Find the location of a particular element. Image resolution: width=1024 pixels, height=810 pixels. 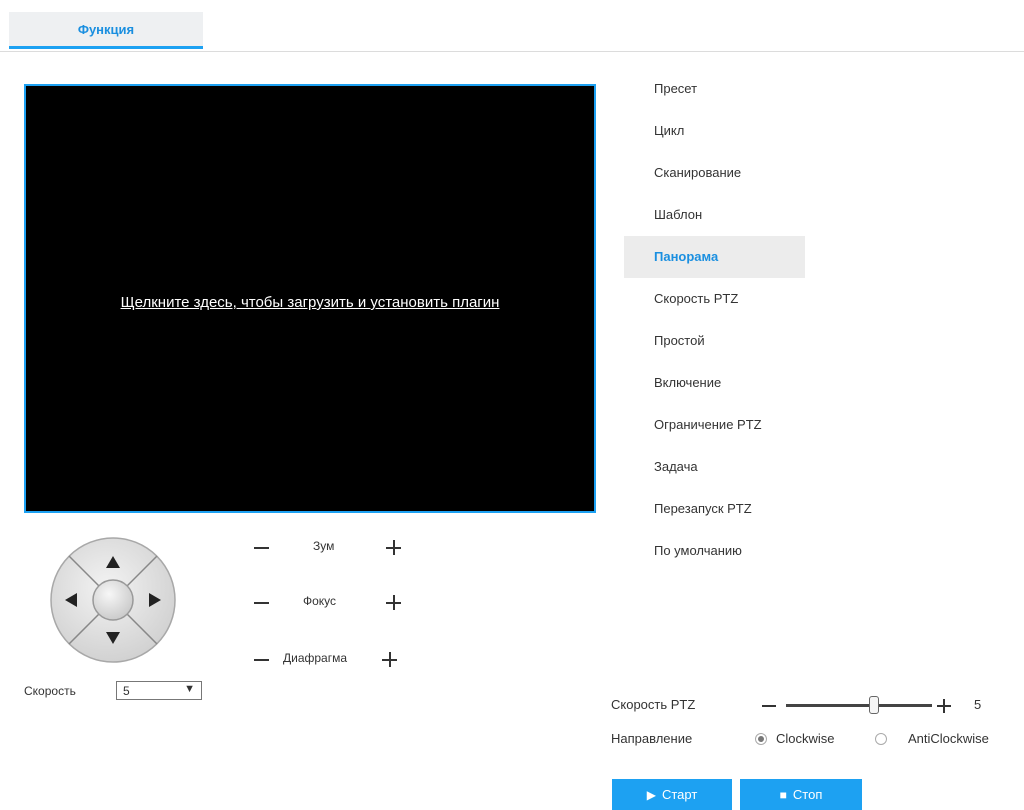

menu-item-idle: Простой is located at coordinates (724, 341).